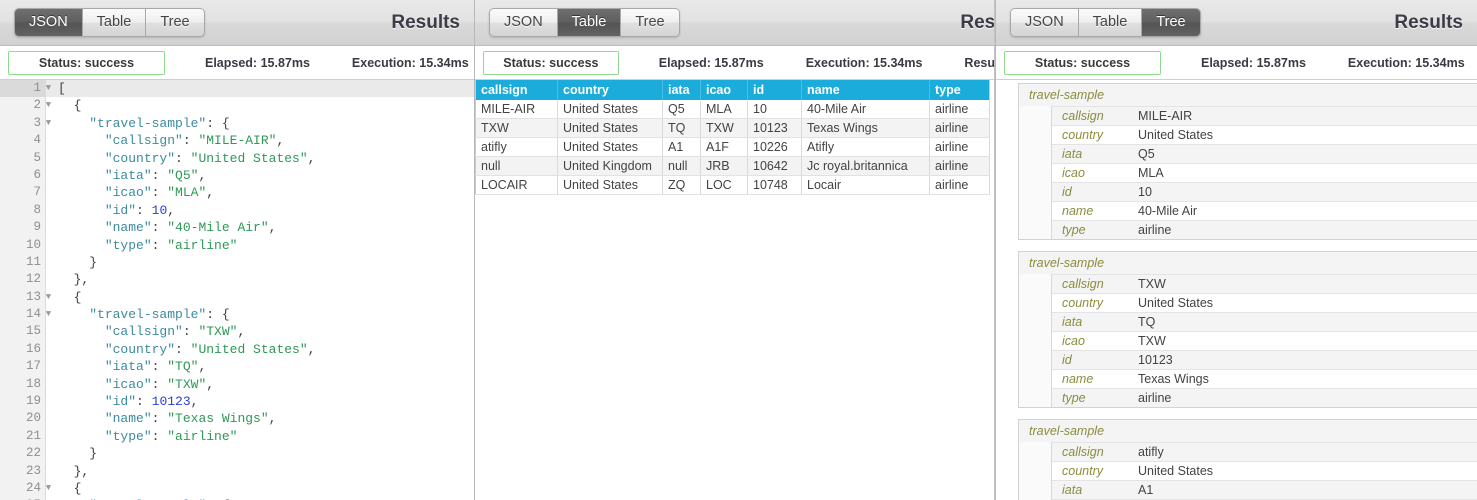 This screenshot has width=1477, height=500. Describe the element at coordinates (155, 367) in the screenshot. I see `code-text: "iata": "TQ",` at that location.